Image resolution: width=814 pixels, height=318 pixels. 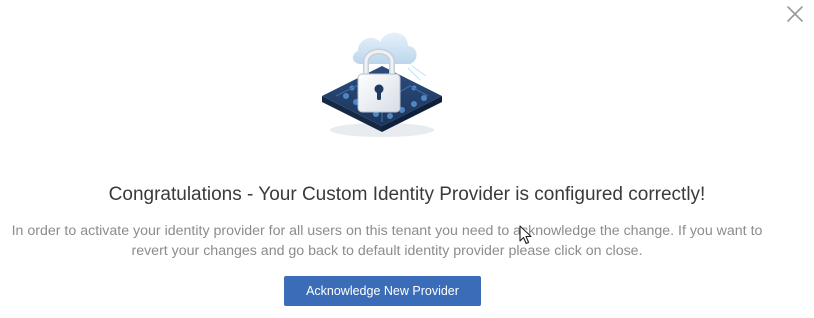 I want to click on acknowledge-new-provider-button: Acknowledge New Provider, so click(x=382, y=291).